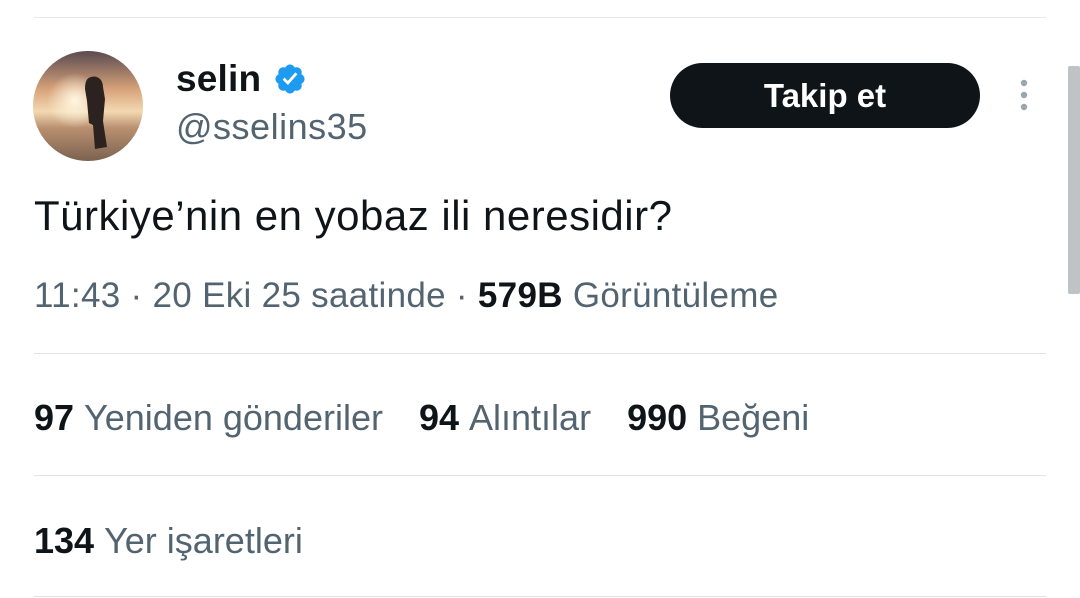 The image size is (1080, 598). What do you see at coordinates (657, 417) in the screenshot?
I see `likes-count: 990` at bounding box center [657, 417].